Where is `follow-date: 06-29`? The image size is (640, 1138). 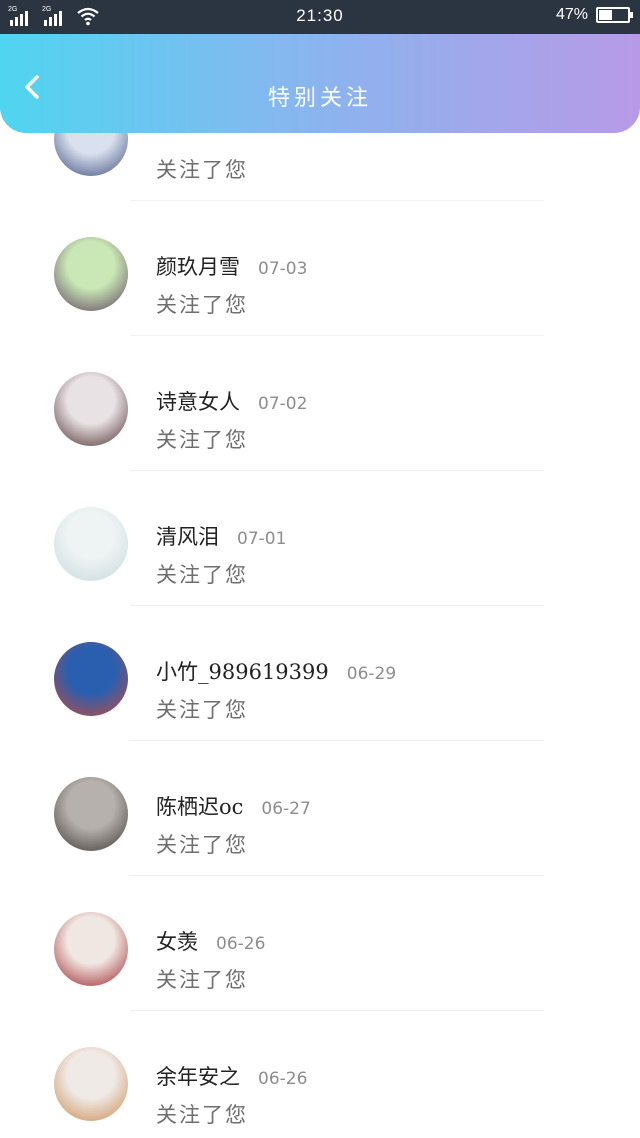 follow-date: 06-29 is located at coordinates (371, 674).